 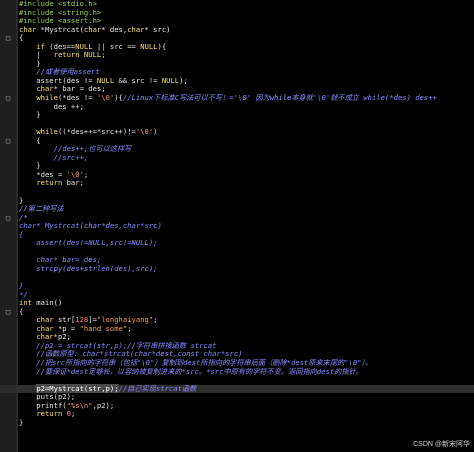 What do you see at coordinates (162, 46) in the screenshot?
I see `token-tx: ){` at bounding box center [162, 46].